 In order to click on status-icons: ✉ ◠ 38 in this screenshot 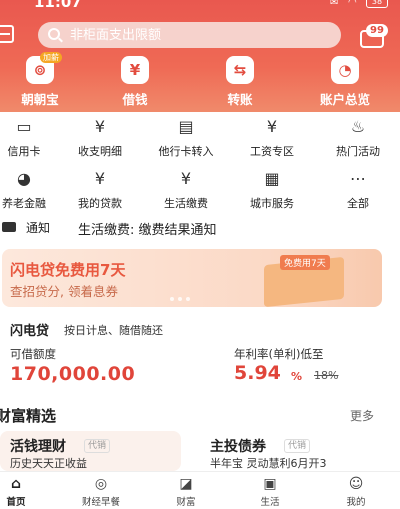, I will do `click(359, 4)`.